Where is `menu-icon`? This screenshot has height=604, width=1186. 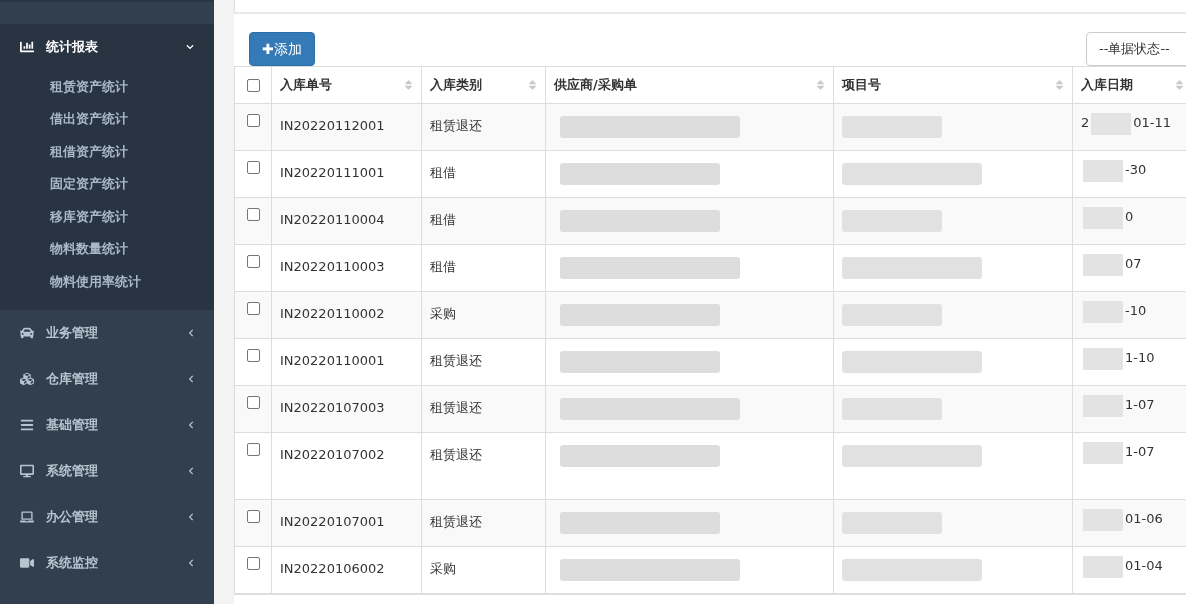
menu-icon is located at coordinates (27, 424).